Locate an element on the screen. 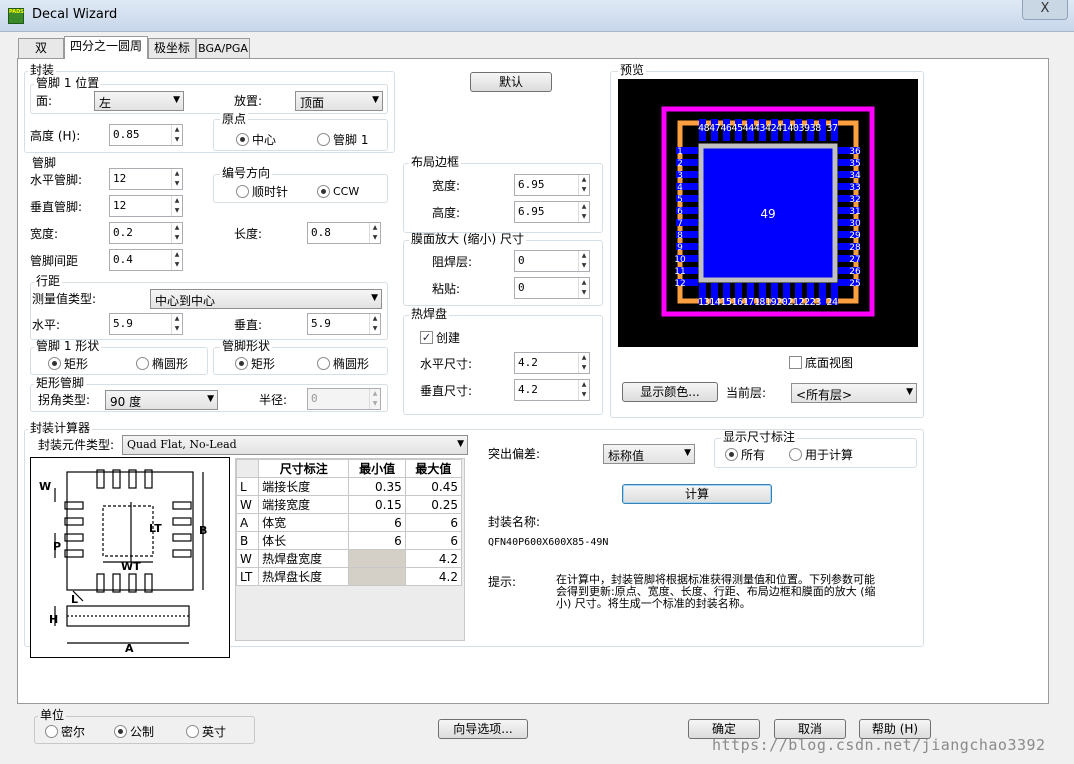 The image size is (1074, 764). pin-number: 5 is located at coordinates (680, 200).